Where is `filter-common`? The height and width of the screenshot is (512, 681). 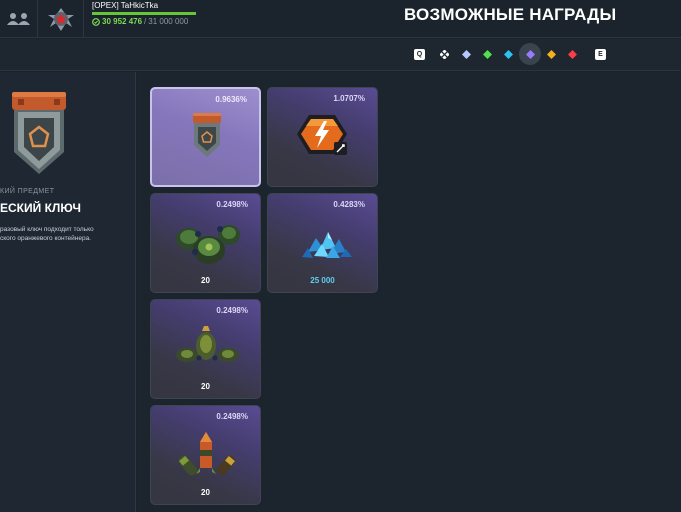 filter-common is located at coordinates (466, 54).